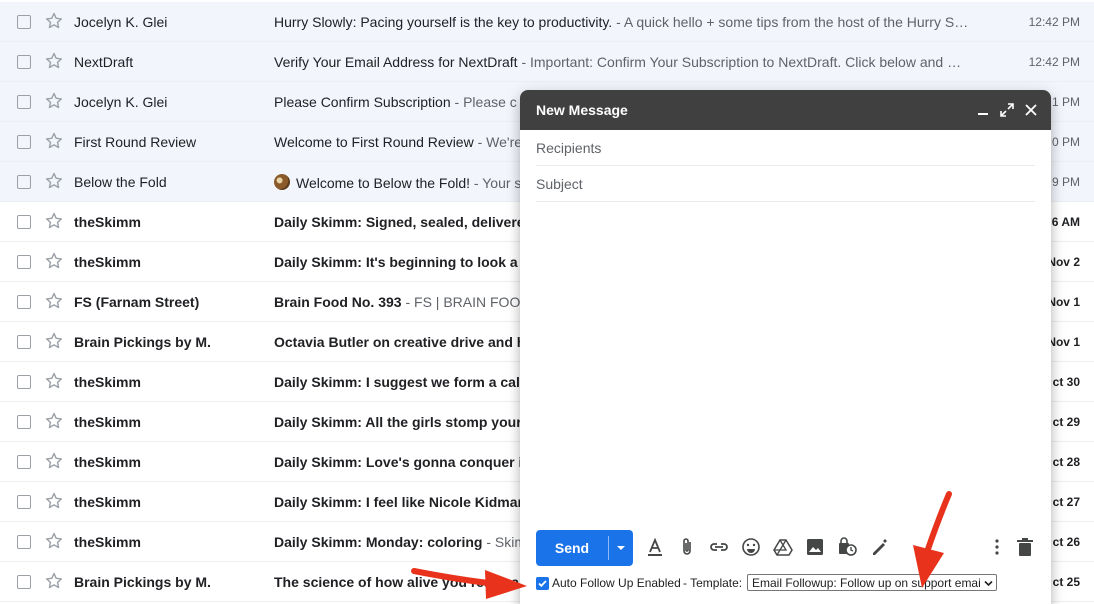 This screenshot has width=1094, height=604. What do you see at coordinates (932, 539) in the screenshot?
I see `arrow-to-template-icon` at bounding box center [932, 539].